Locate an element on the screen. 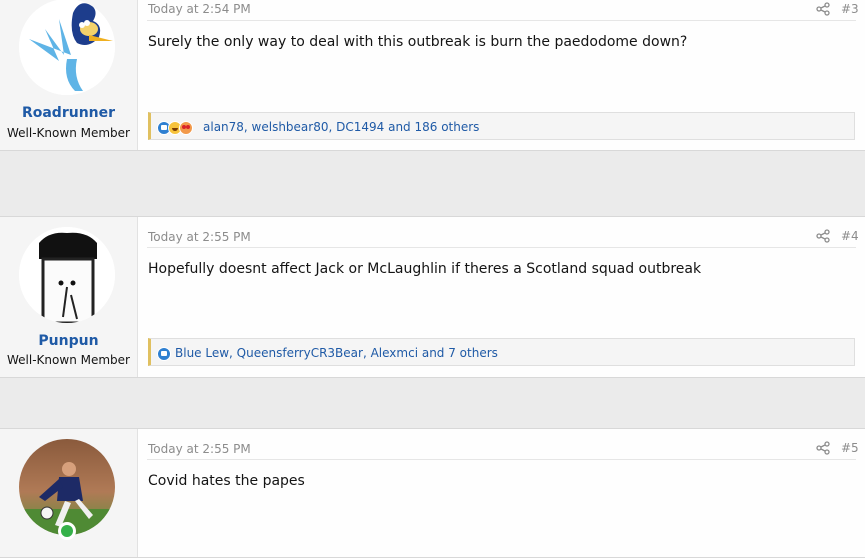  post-number: #4 is located at coordinates (850, 236).